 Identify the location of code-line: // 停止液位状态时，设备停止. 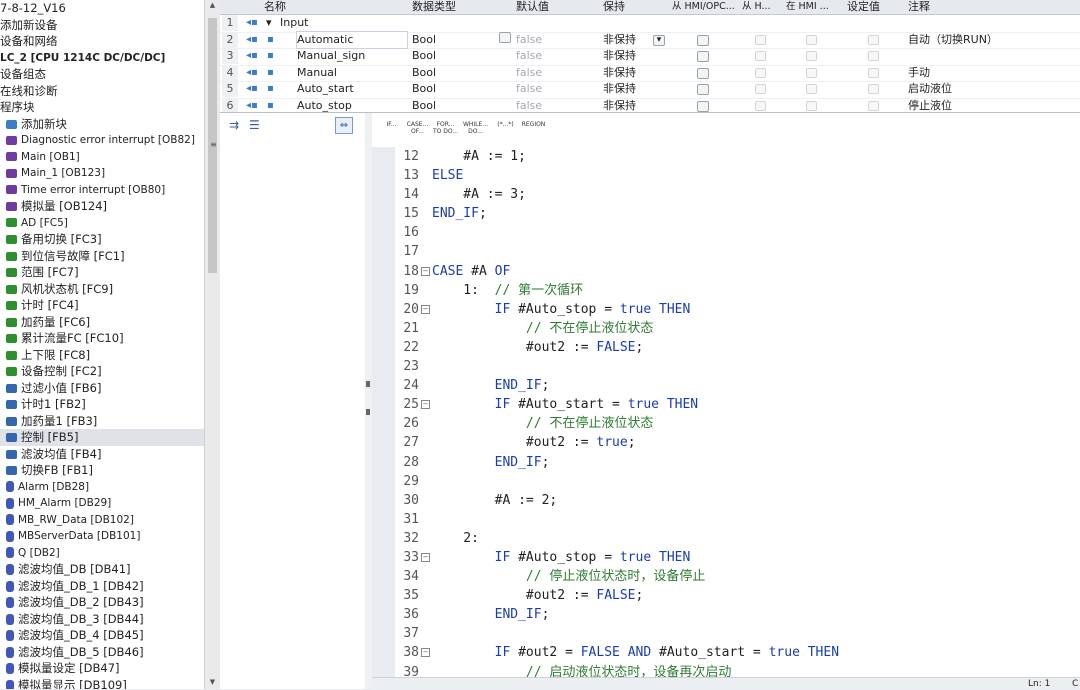
(756, 576).